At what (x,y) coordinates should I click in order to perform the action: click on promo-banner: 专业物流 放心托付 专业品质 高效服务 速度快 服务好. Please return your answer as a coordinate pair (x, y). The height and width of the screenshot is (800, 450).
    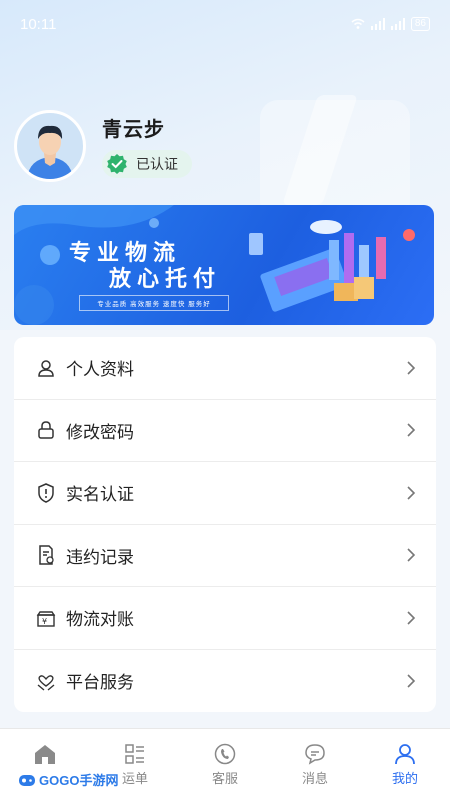
    Looking at the image, I should click on (224, 265).